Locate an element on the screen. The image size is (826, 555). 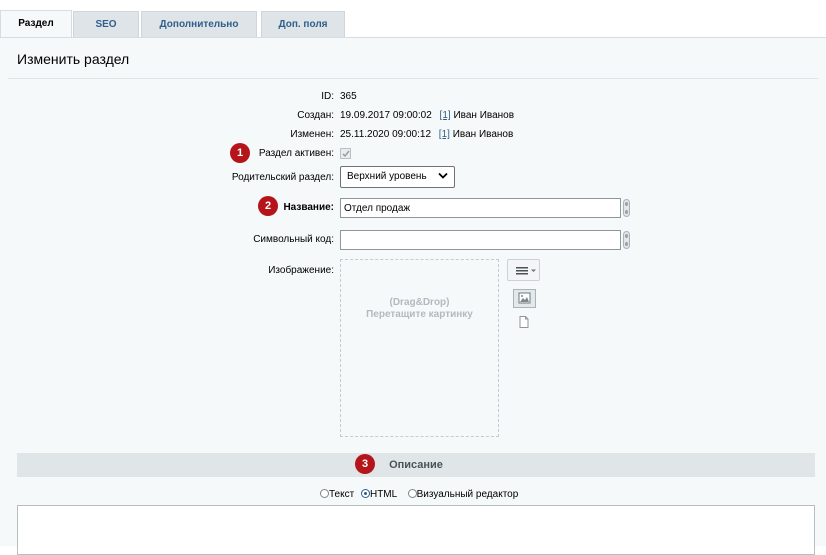
tab-seo: SEO is located at coordinates (106, 24).